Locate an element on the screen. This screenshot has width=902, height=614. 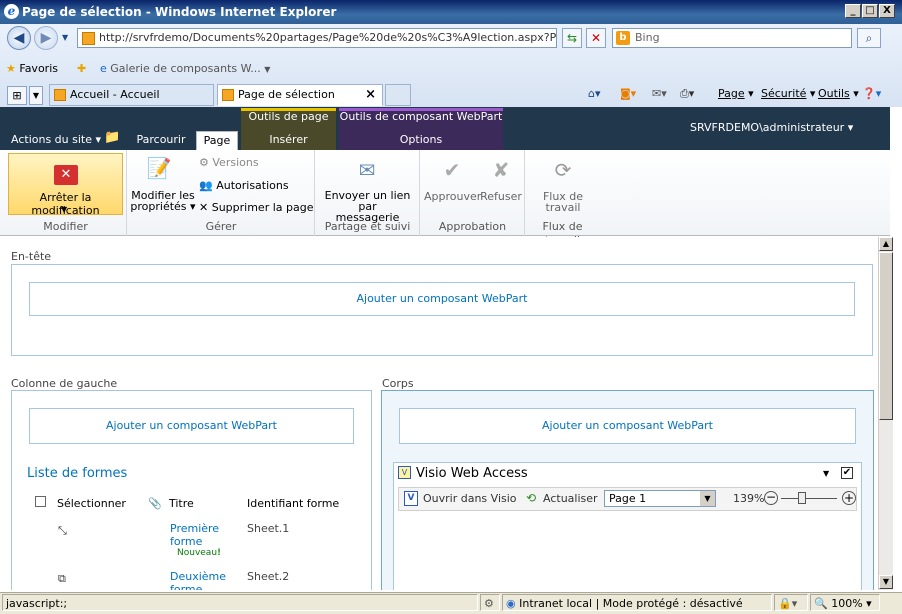
delete-page-label: Supprimer la page is located at coordinates (262, 207).